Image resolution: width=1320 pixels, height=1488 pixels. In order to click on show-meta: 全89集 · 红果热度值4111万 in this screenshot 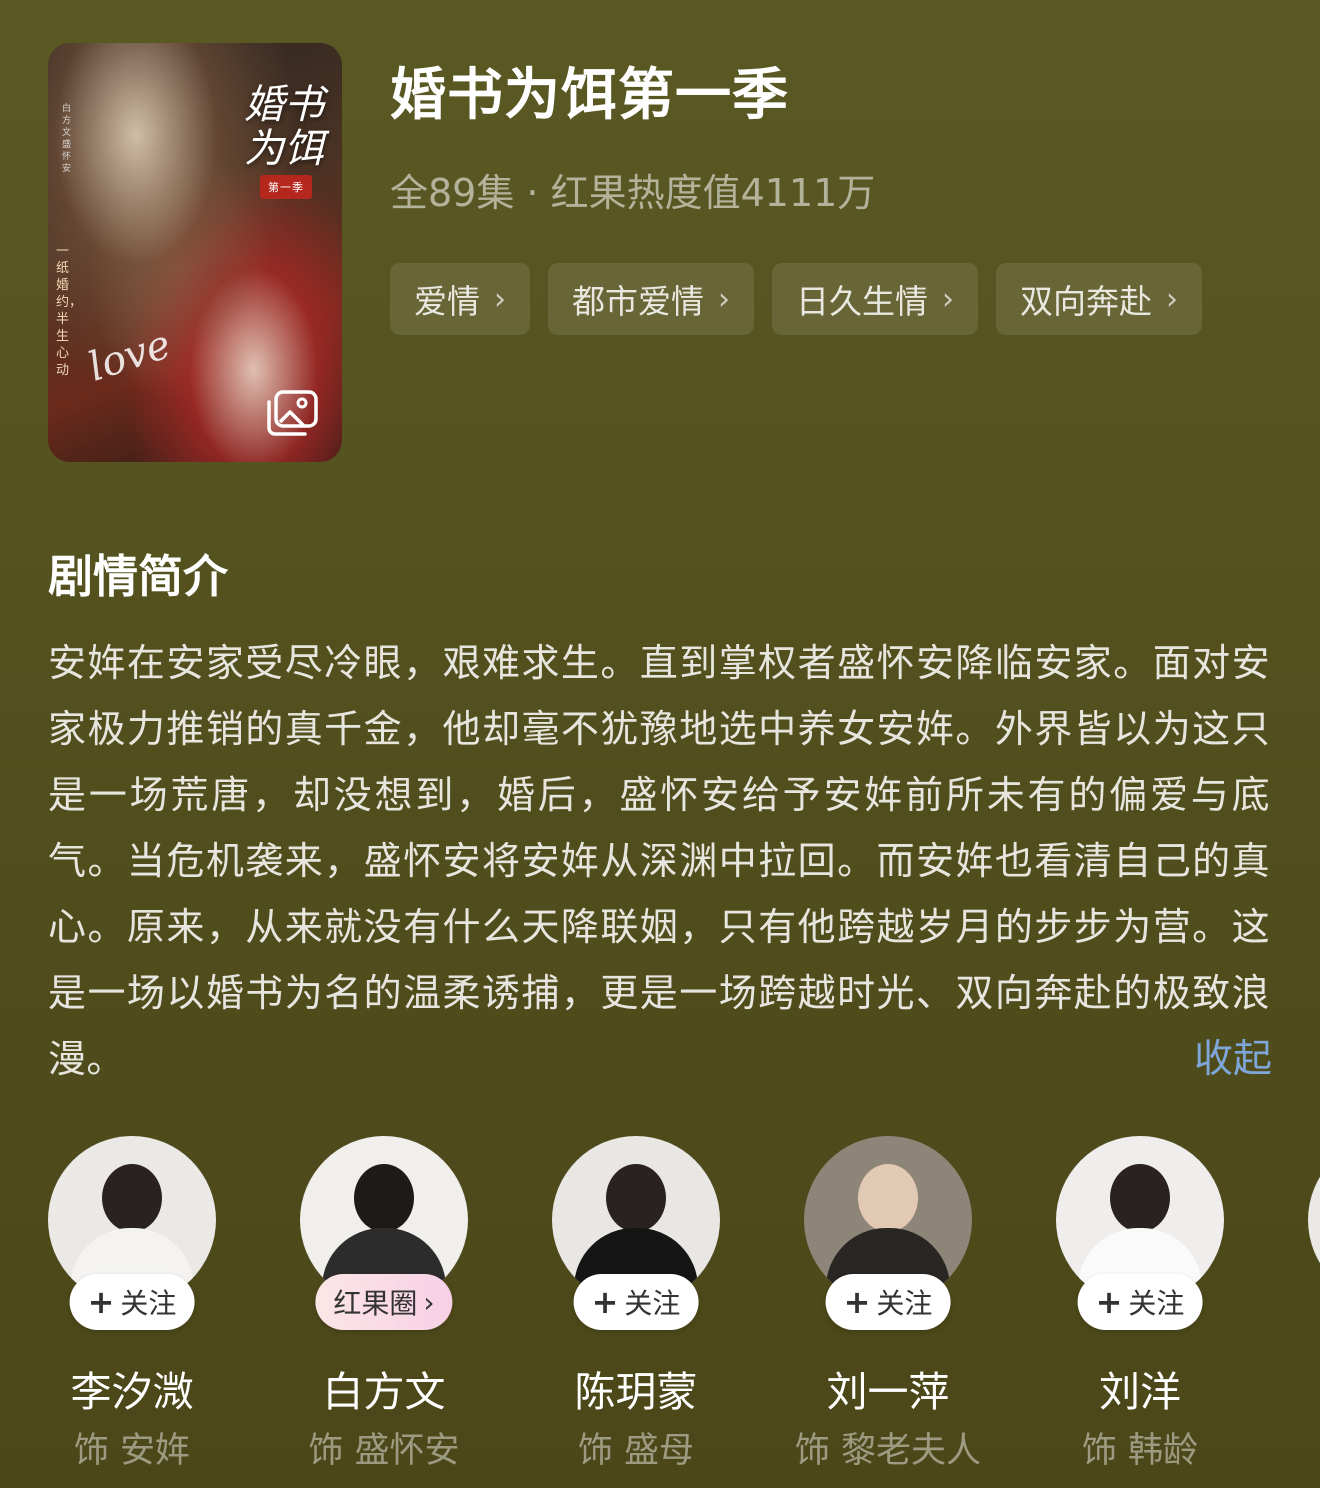, I will do `click(633, 193)`.